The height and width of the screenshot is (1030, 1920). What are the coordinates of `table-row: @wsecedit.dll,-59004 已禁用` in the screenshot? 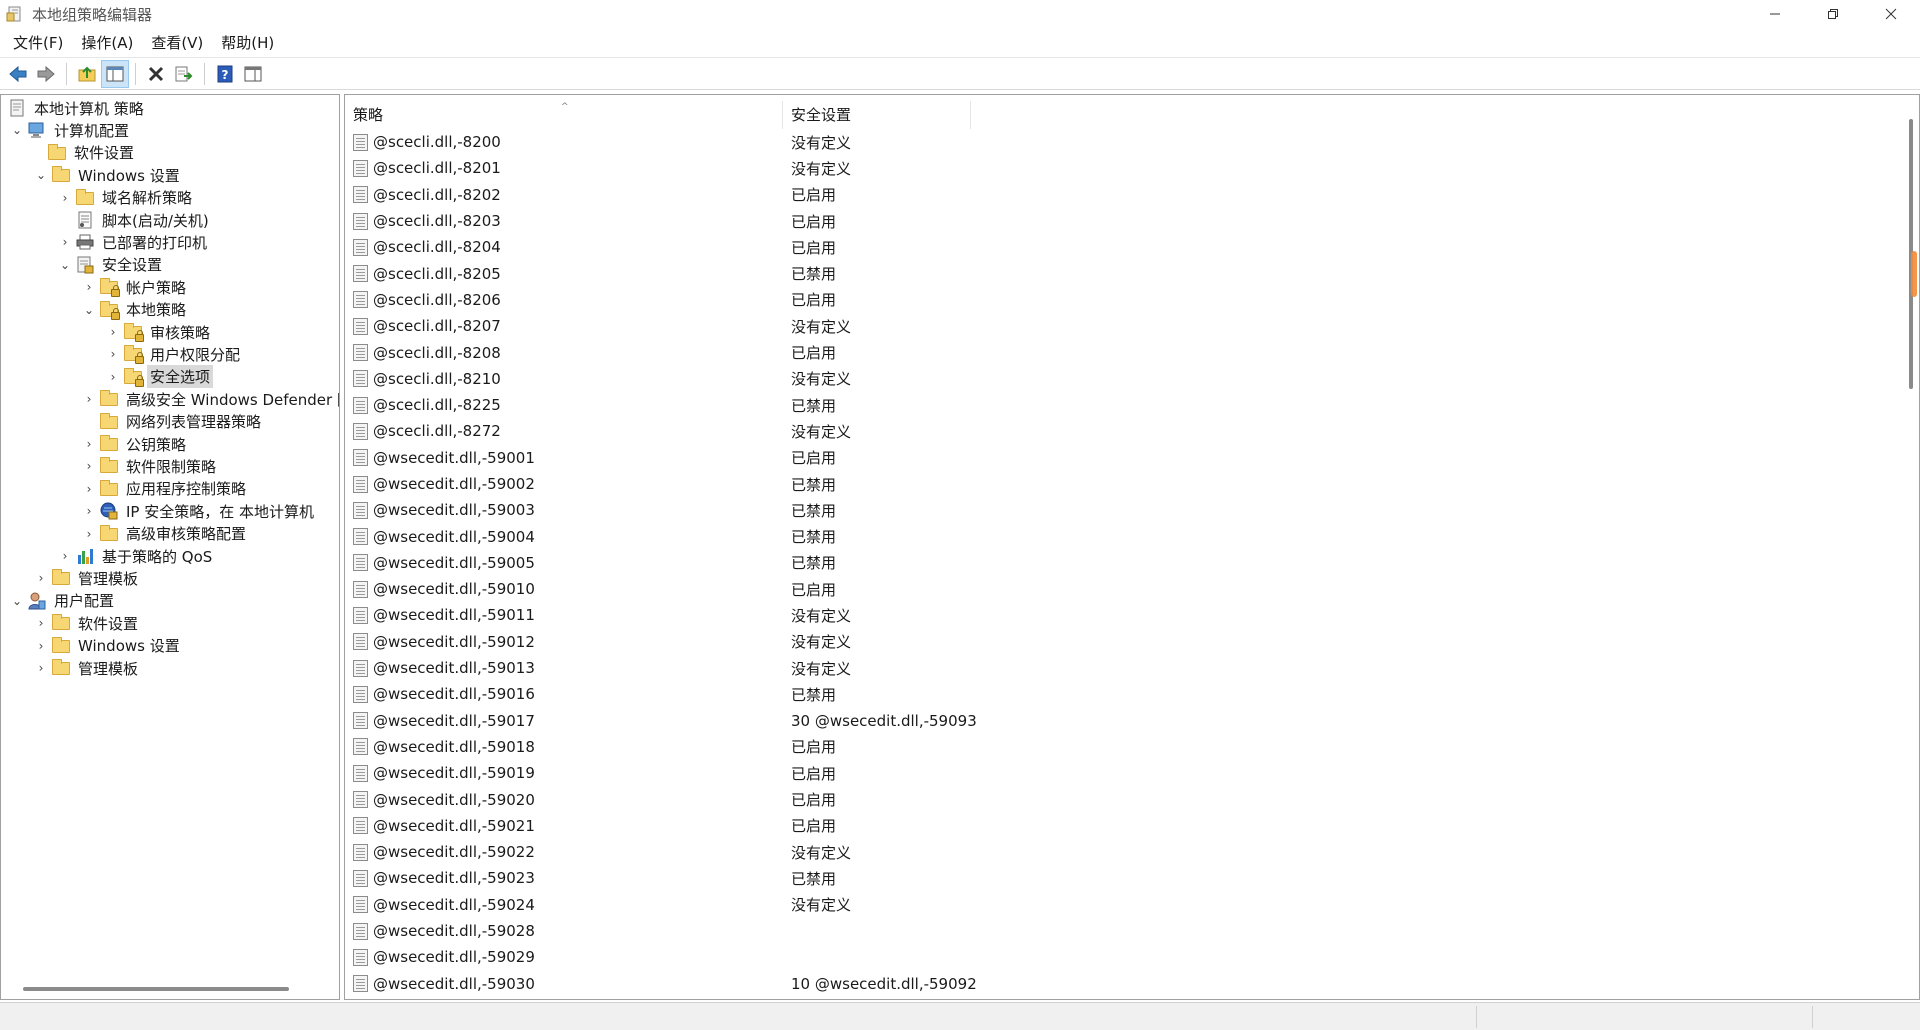 It's located at (1132, 536).